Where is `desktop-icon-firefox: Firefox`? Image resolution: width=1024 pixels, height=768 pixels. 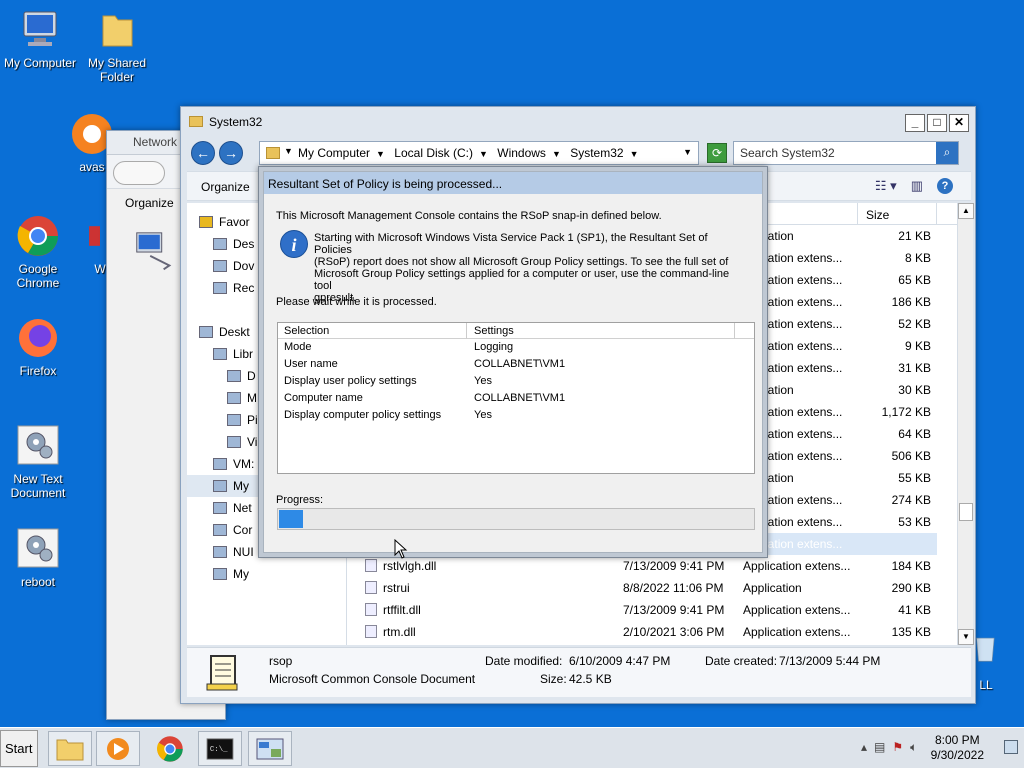
desktop-icon-firefox: Firefox is located at coordinates (39, 347).